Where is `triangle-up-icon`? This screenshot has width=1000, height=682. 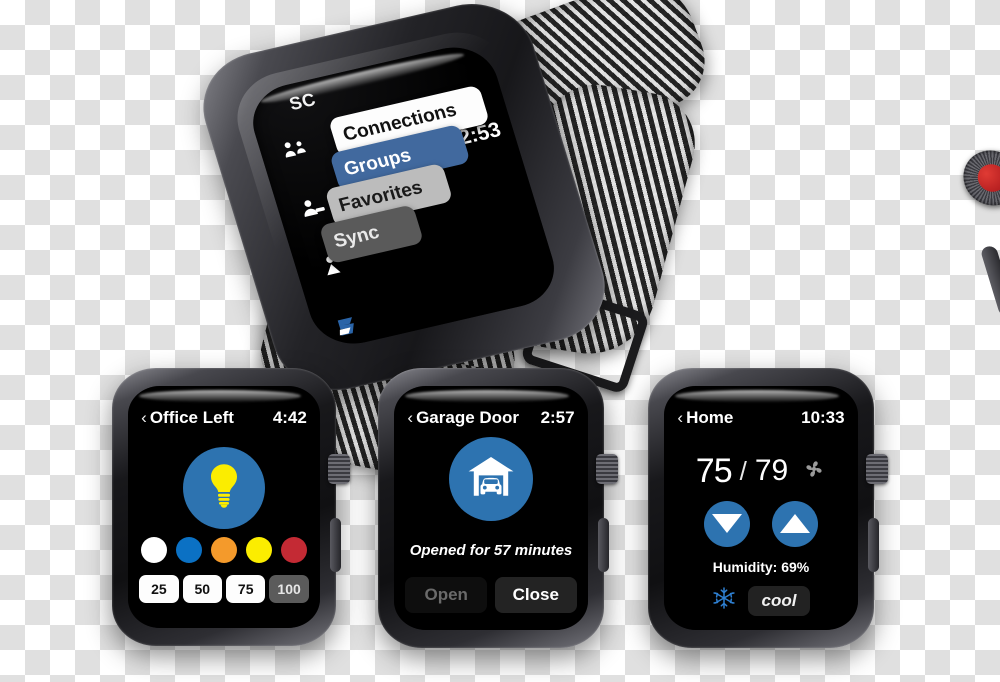
triangle-up-icon is located at coordinates (795, 524).